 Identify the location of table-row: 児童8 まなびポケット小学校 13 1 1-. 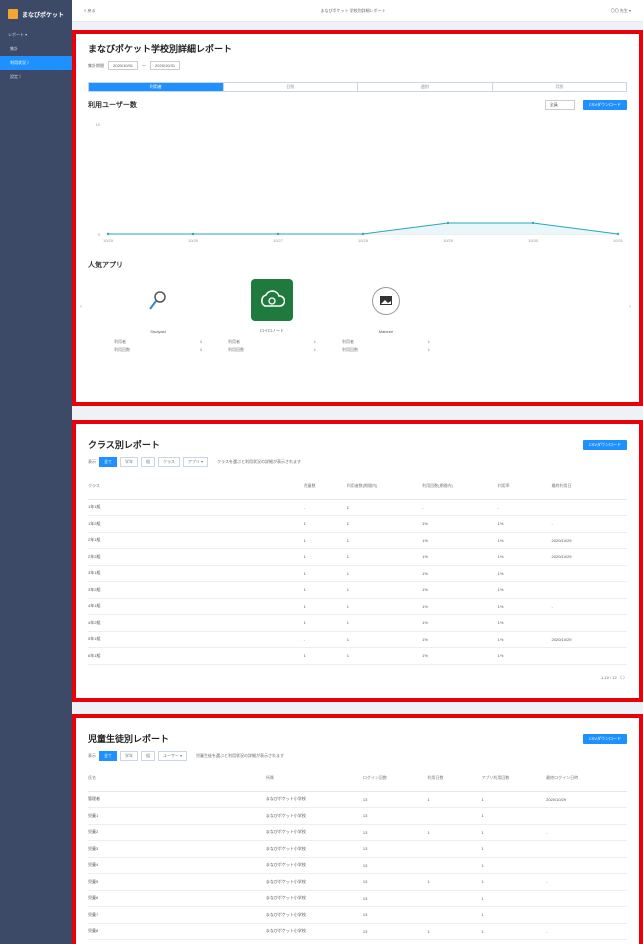
(357, 931).